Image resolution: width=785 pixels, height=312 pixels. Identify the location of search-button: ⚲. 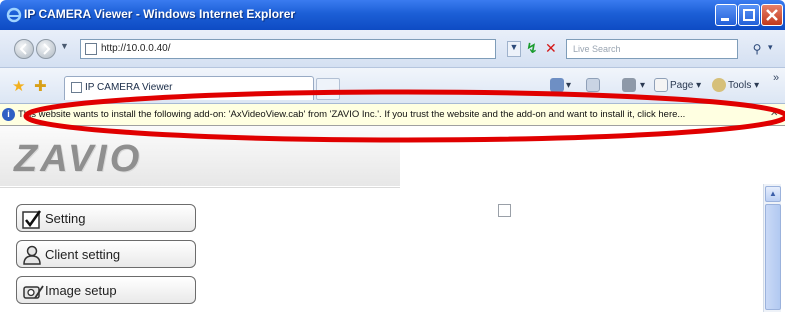
(757, 49).